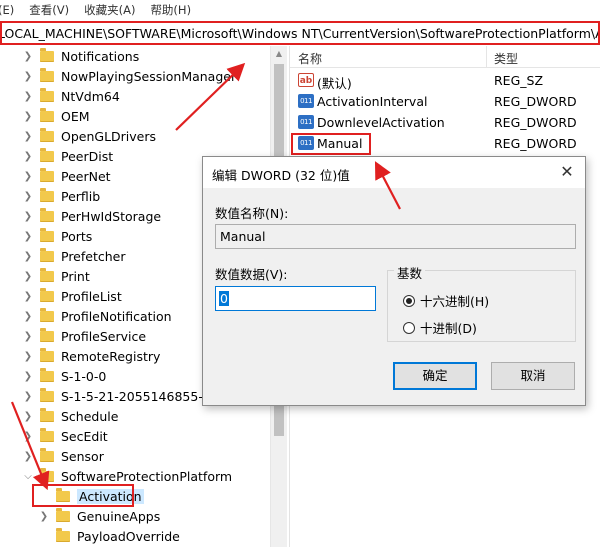  What do you see at coordinates (49, 10) in the screenshot?
I see `menu-view: 查看(V)` at bounding box center [49, 10].